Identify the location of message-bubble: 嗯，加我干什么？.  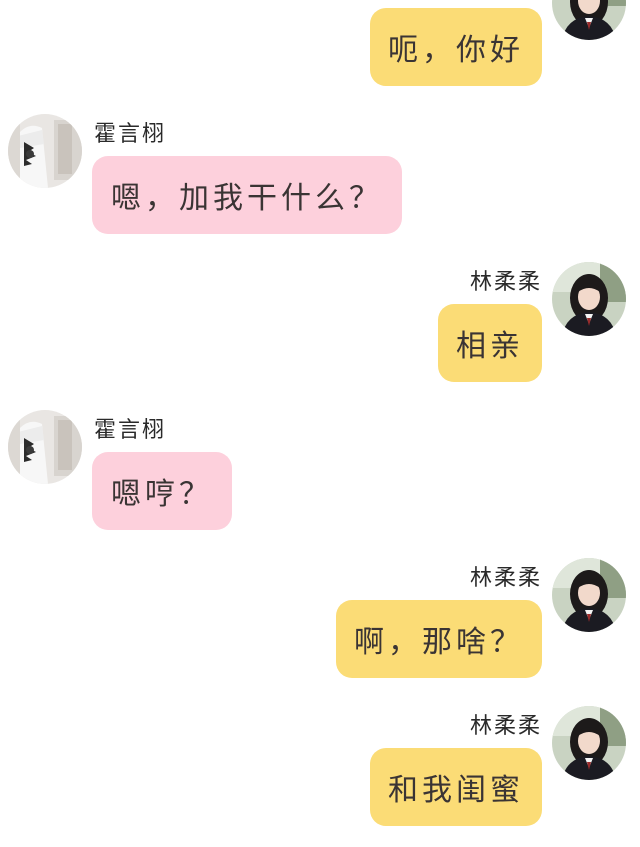
(247, 195).